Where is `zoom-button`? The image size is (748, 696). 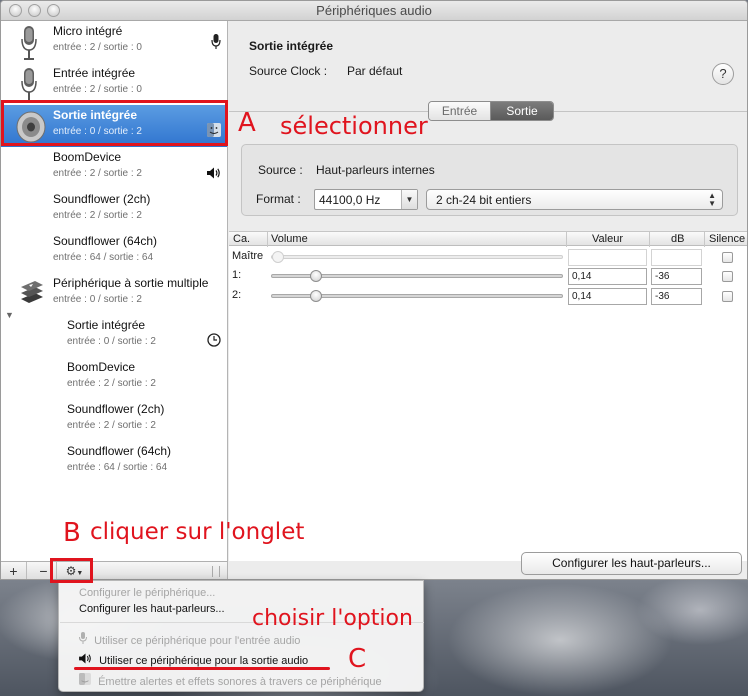
zoom-button is located at coordinates (53, 10).